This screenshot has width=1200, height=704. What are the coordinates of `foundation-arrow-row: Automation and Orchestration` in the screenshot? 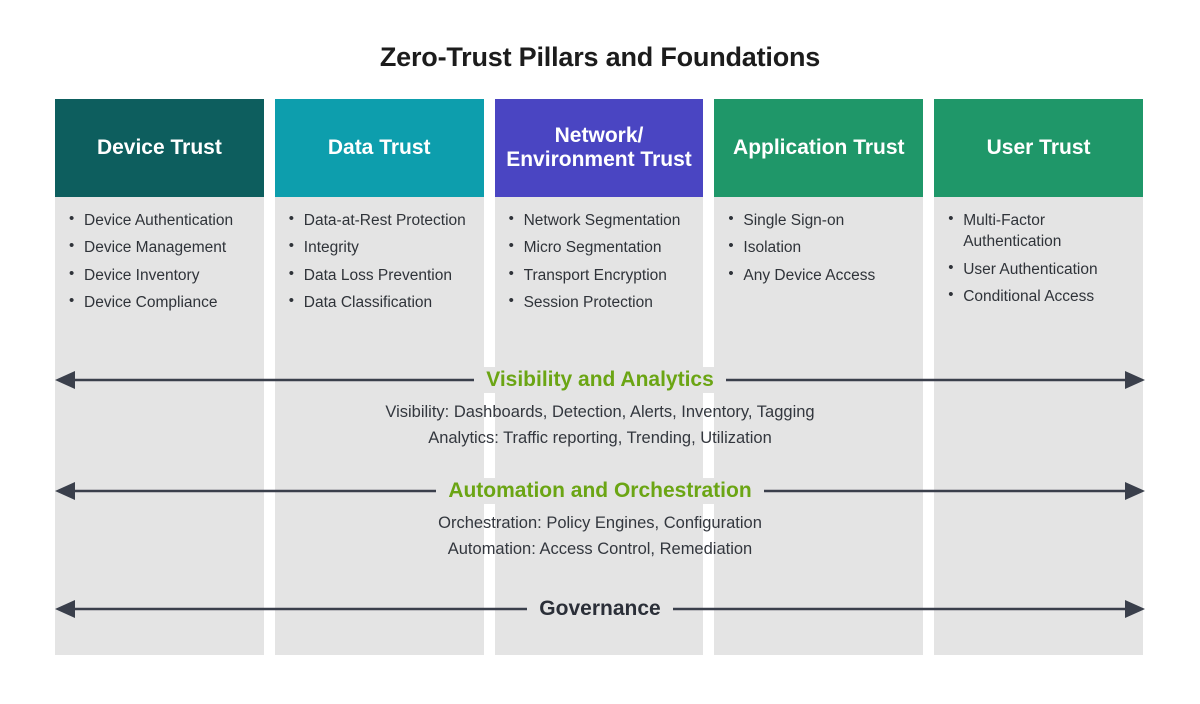 It's located at (600, 491).